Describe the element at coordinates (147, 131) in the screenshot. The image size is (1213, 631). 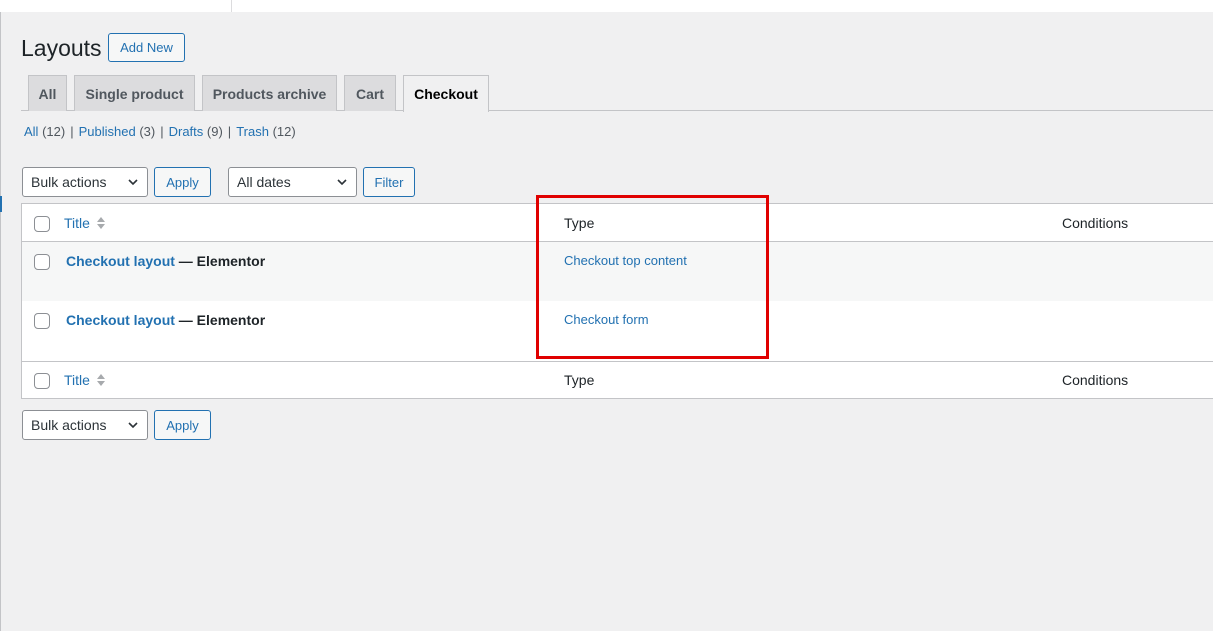
I see `view-published-count: (3)` at that location.